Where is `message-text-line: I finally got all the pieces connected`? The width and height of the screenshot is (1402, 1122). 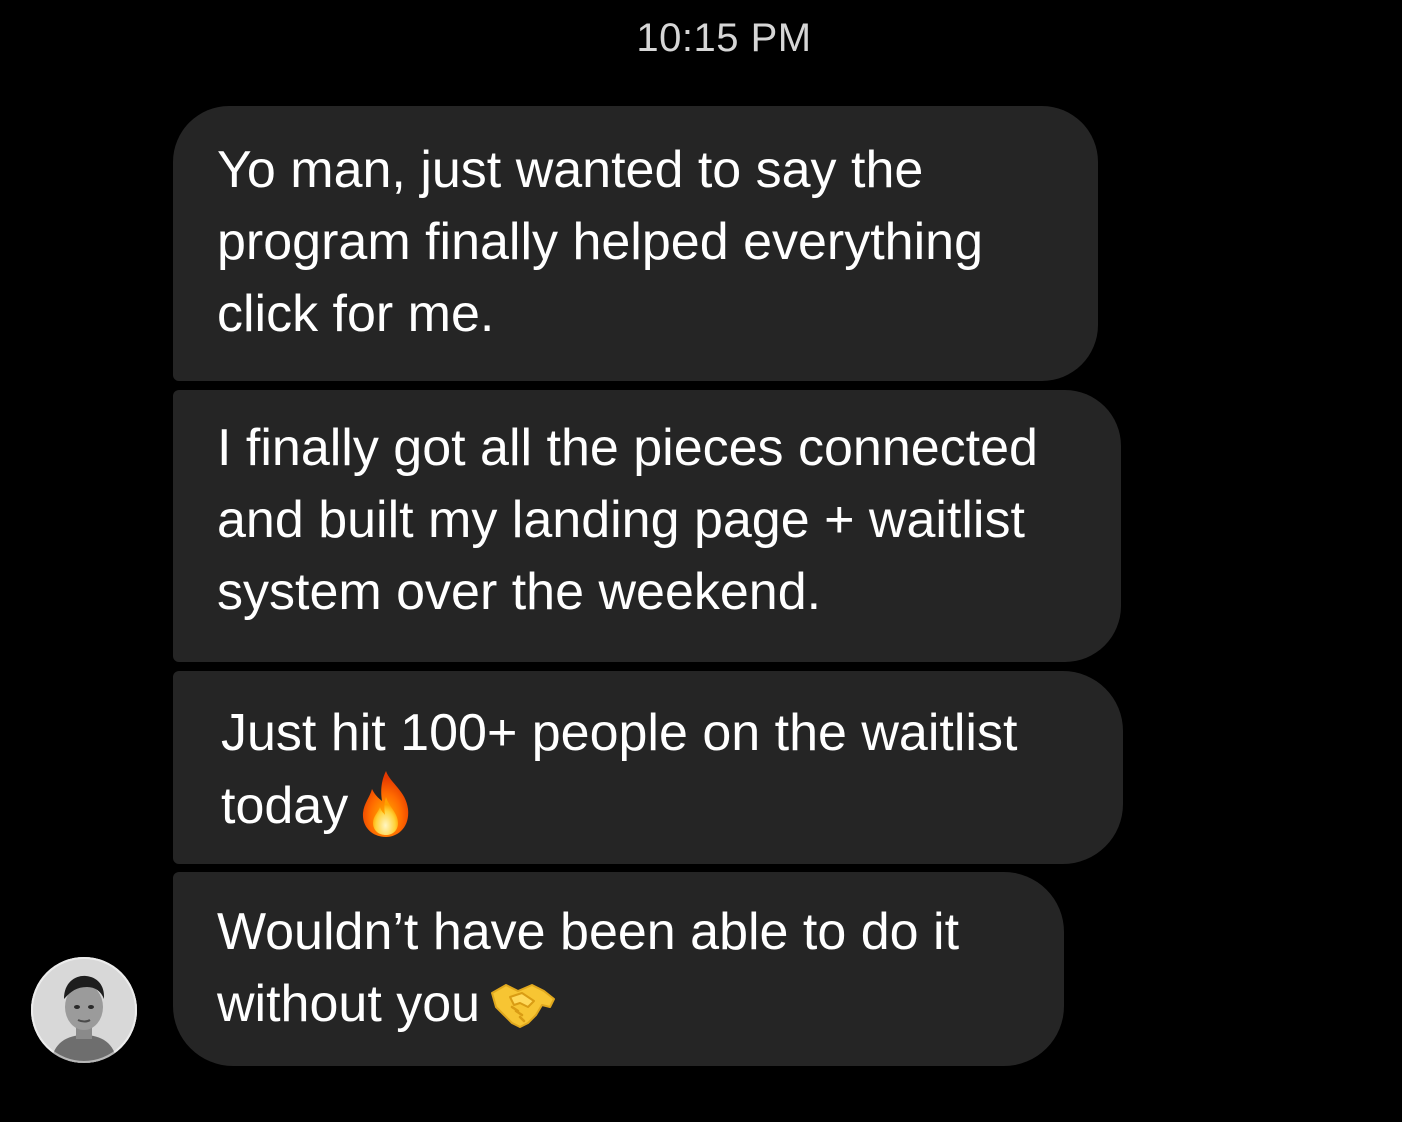
message-text-line: I finally got all the pieces connected is located at coordinates (627, 448).